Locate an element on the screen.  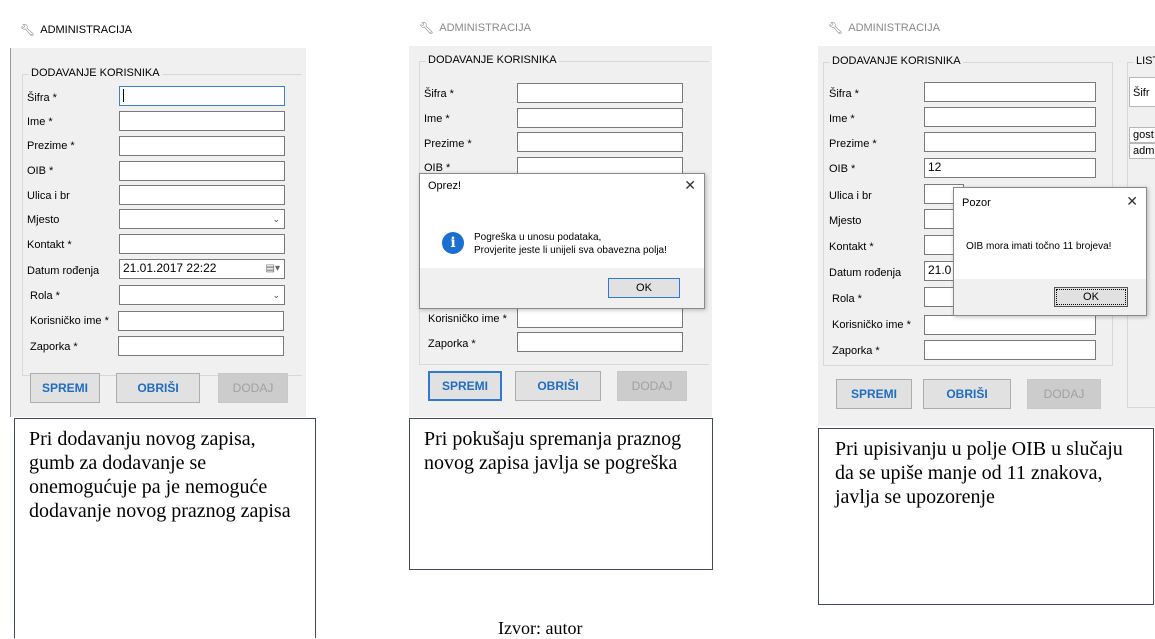
dialog-title: Pozor is located at coordinates (976, 203).